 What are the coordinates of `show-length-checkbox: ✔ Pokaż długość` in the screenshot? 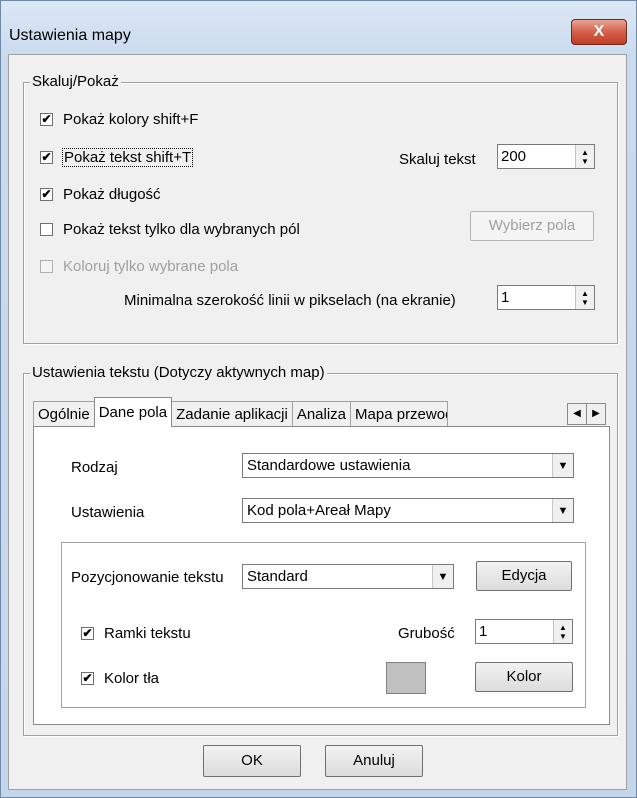 It's located at (100, 194).